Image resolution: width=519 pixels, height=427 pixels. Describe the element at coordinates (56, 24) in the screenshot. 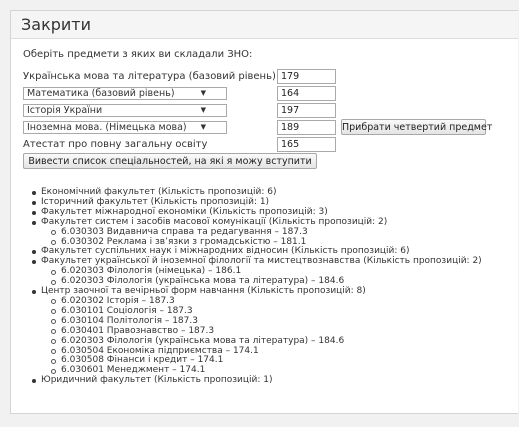

I see `close-link: Закрити` at that location.